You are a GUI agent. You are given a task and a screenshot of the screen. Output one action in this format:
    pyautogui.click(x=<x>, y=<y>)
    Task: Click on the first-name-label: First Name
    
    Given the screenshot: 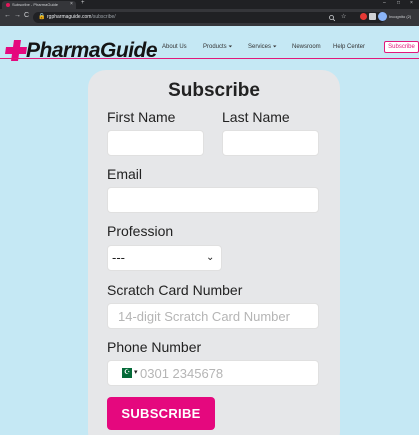 What is the action you would take?
    pyautogui.click(x=141, y=117)
    